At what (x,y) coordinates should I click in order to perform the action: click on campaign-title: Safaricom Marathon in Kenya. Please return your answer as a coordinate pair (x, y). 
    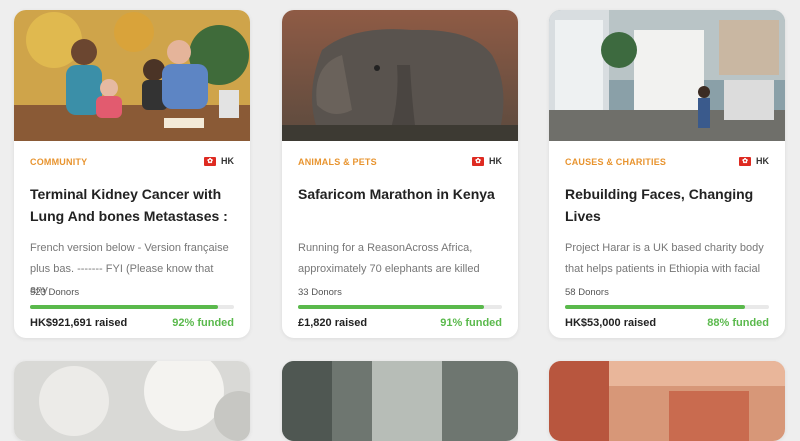
    Looking at the image, I should click on (400, 194).